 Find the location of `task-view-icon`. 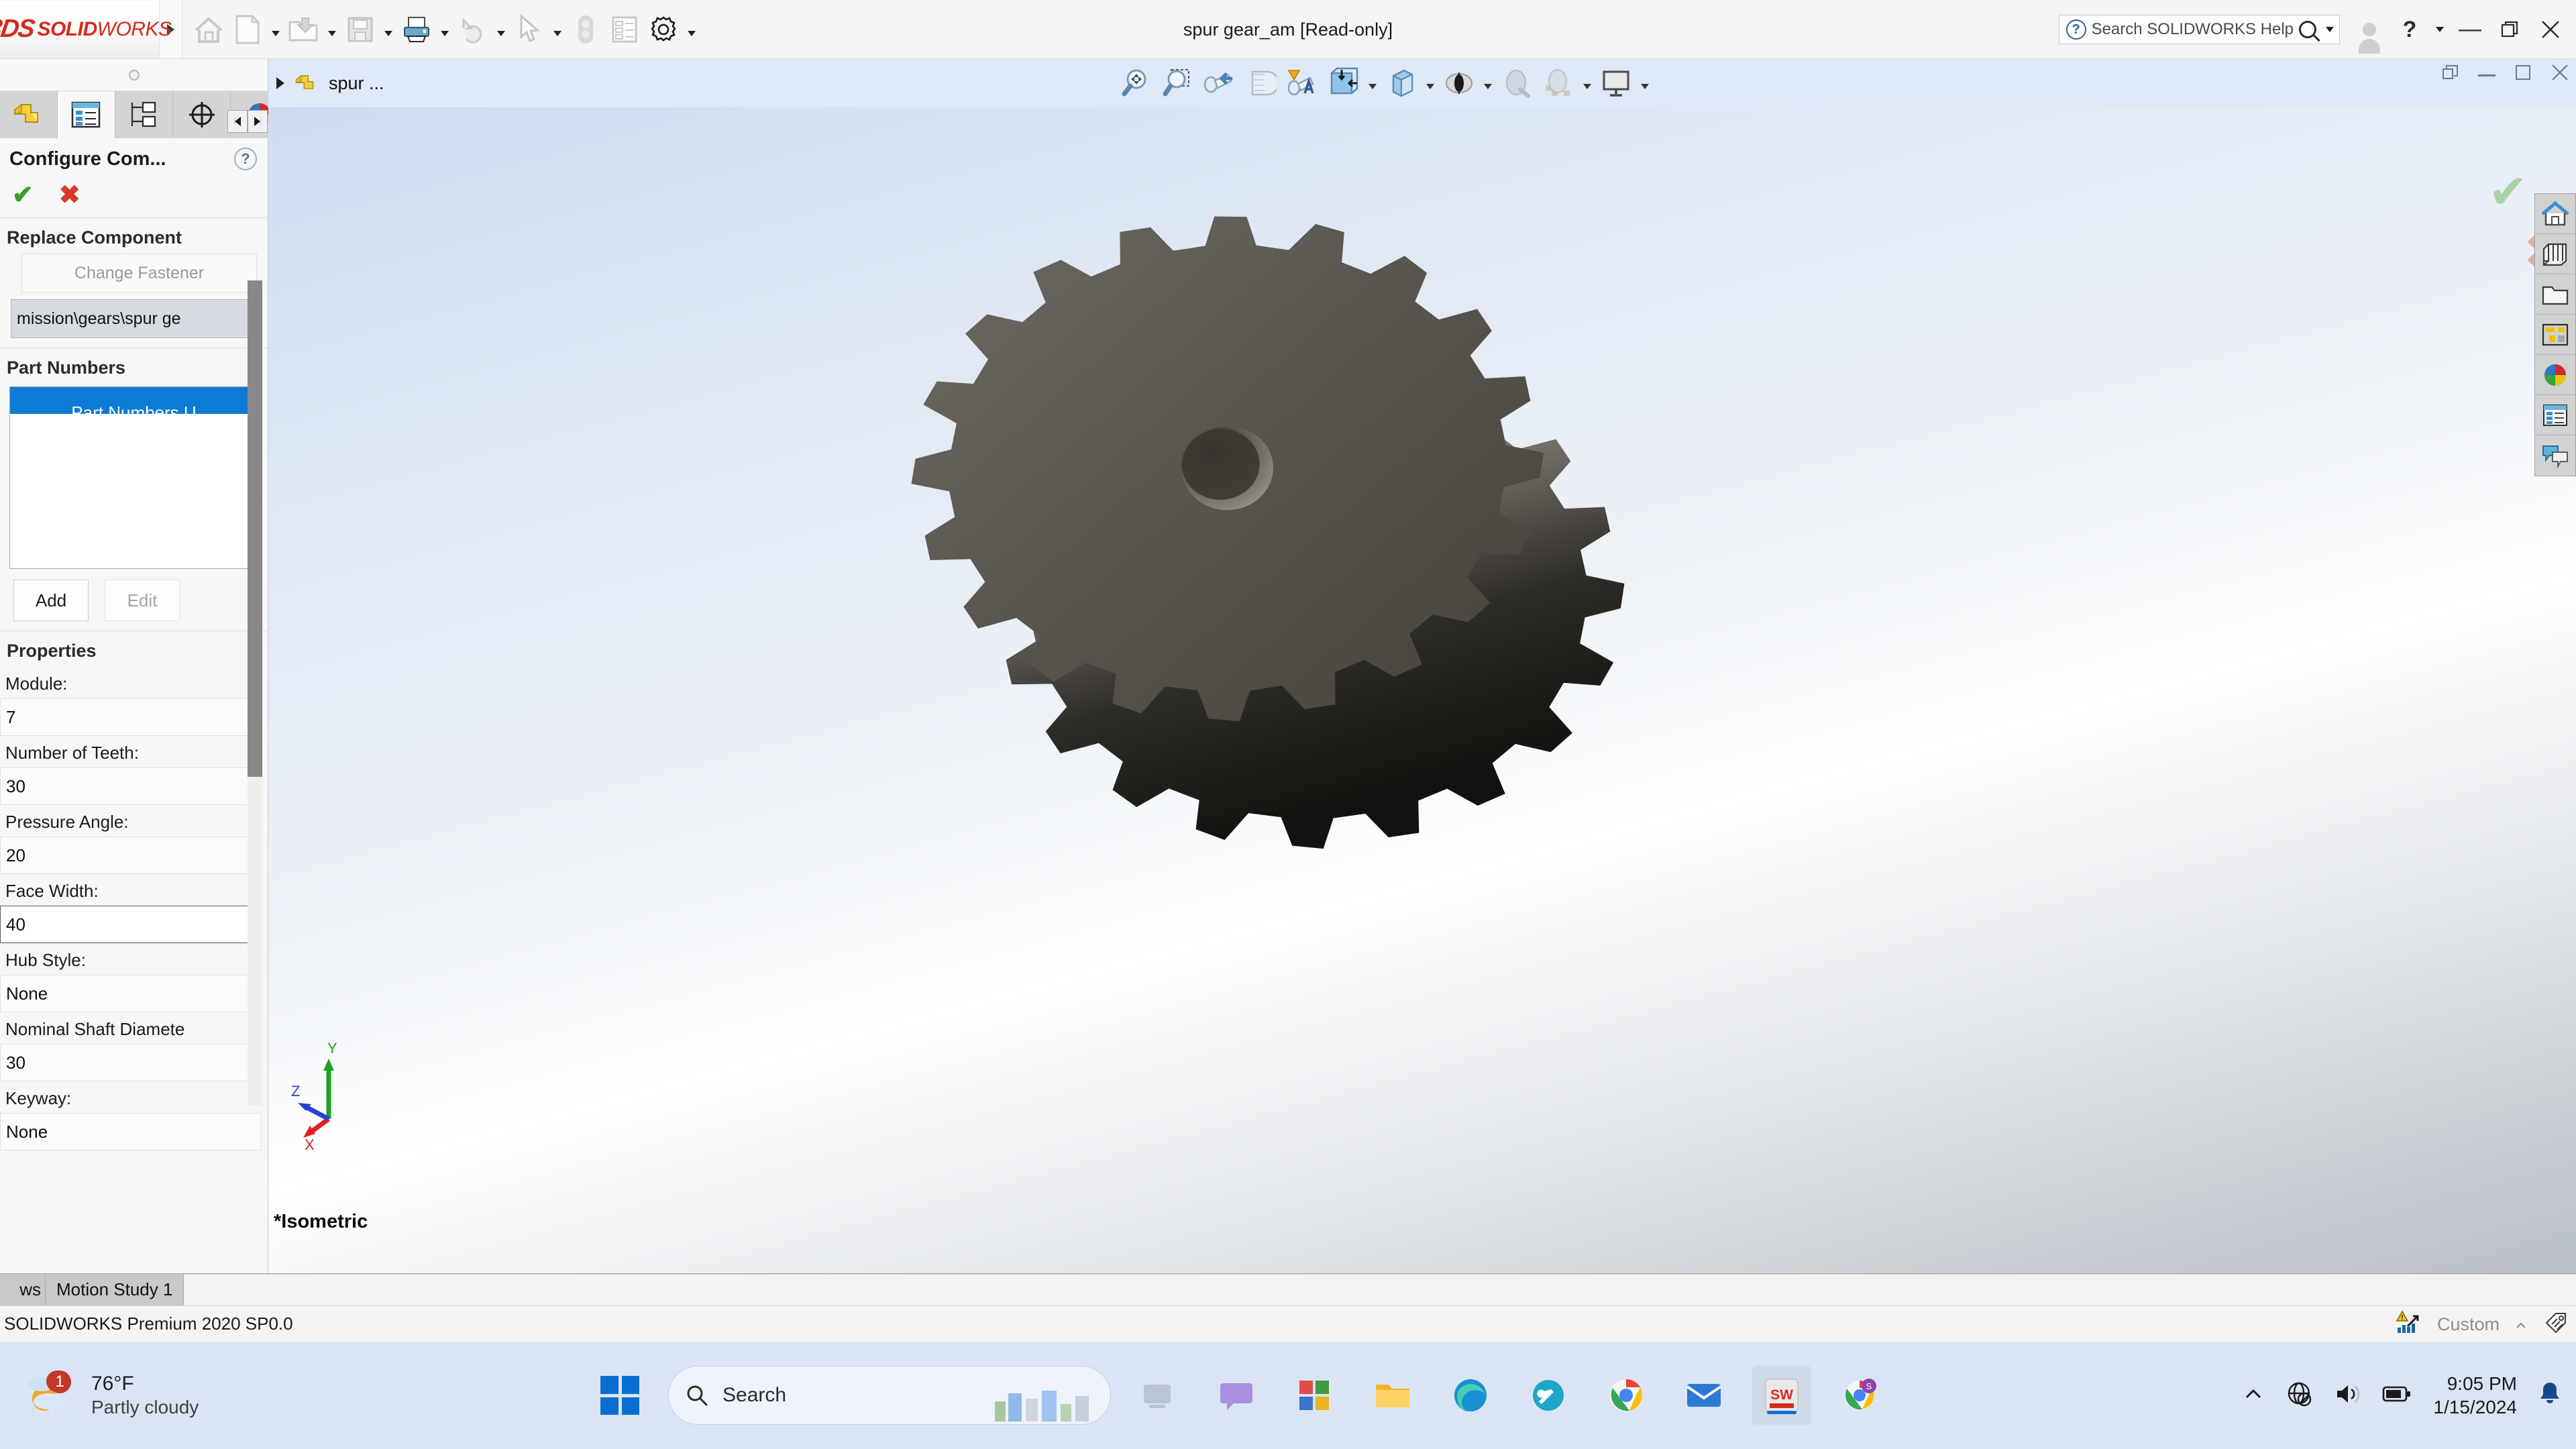

task-view-icon is located at coordinates (1159, 1395).